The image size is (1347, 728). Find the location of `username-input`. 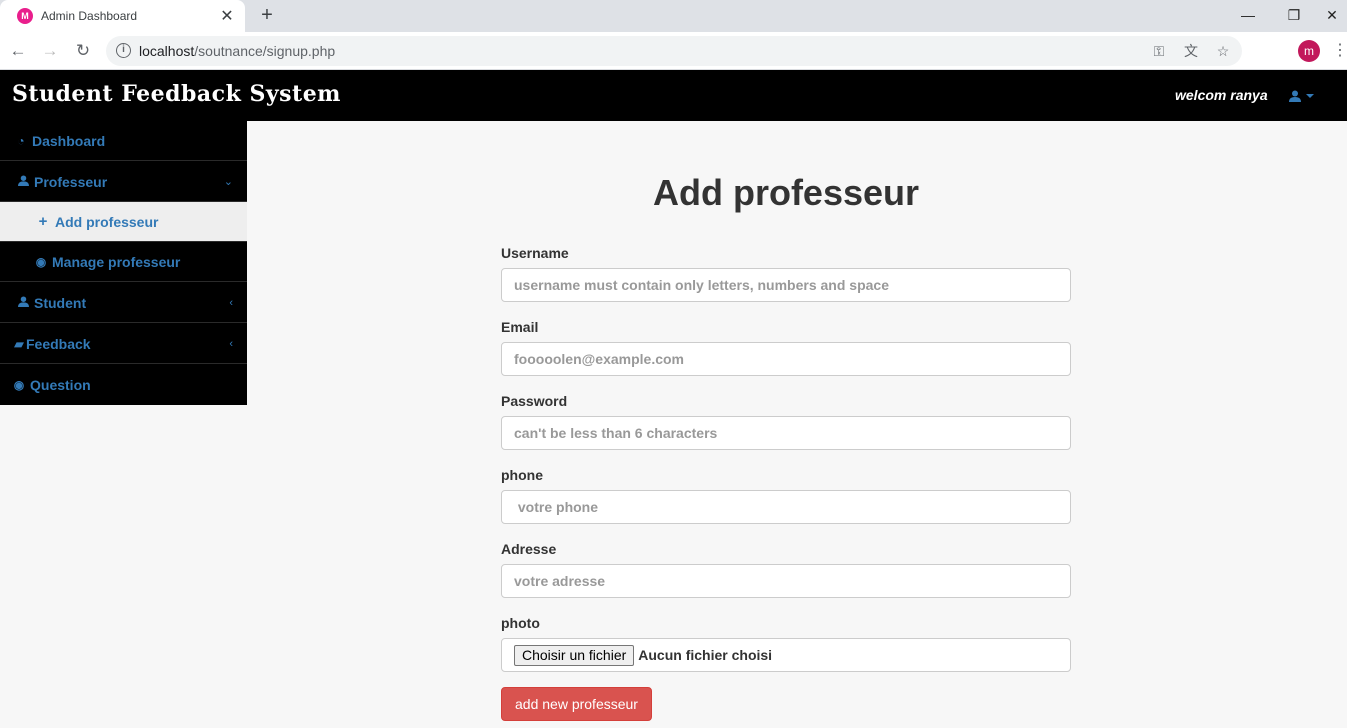

username-input is located at coordinates (786, 285).